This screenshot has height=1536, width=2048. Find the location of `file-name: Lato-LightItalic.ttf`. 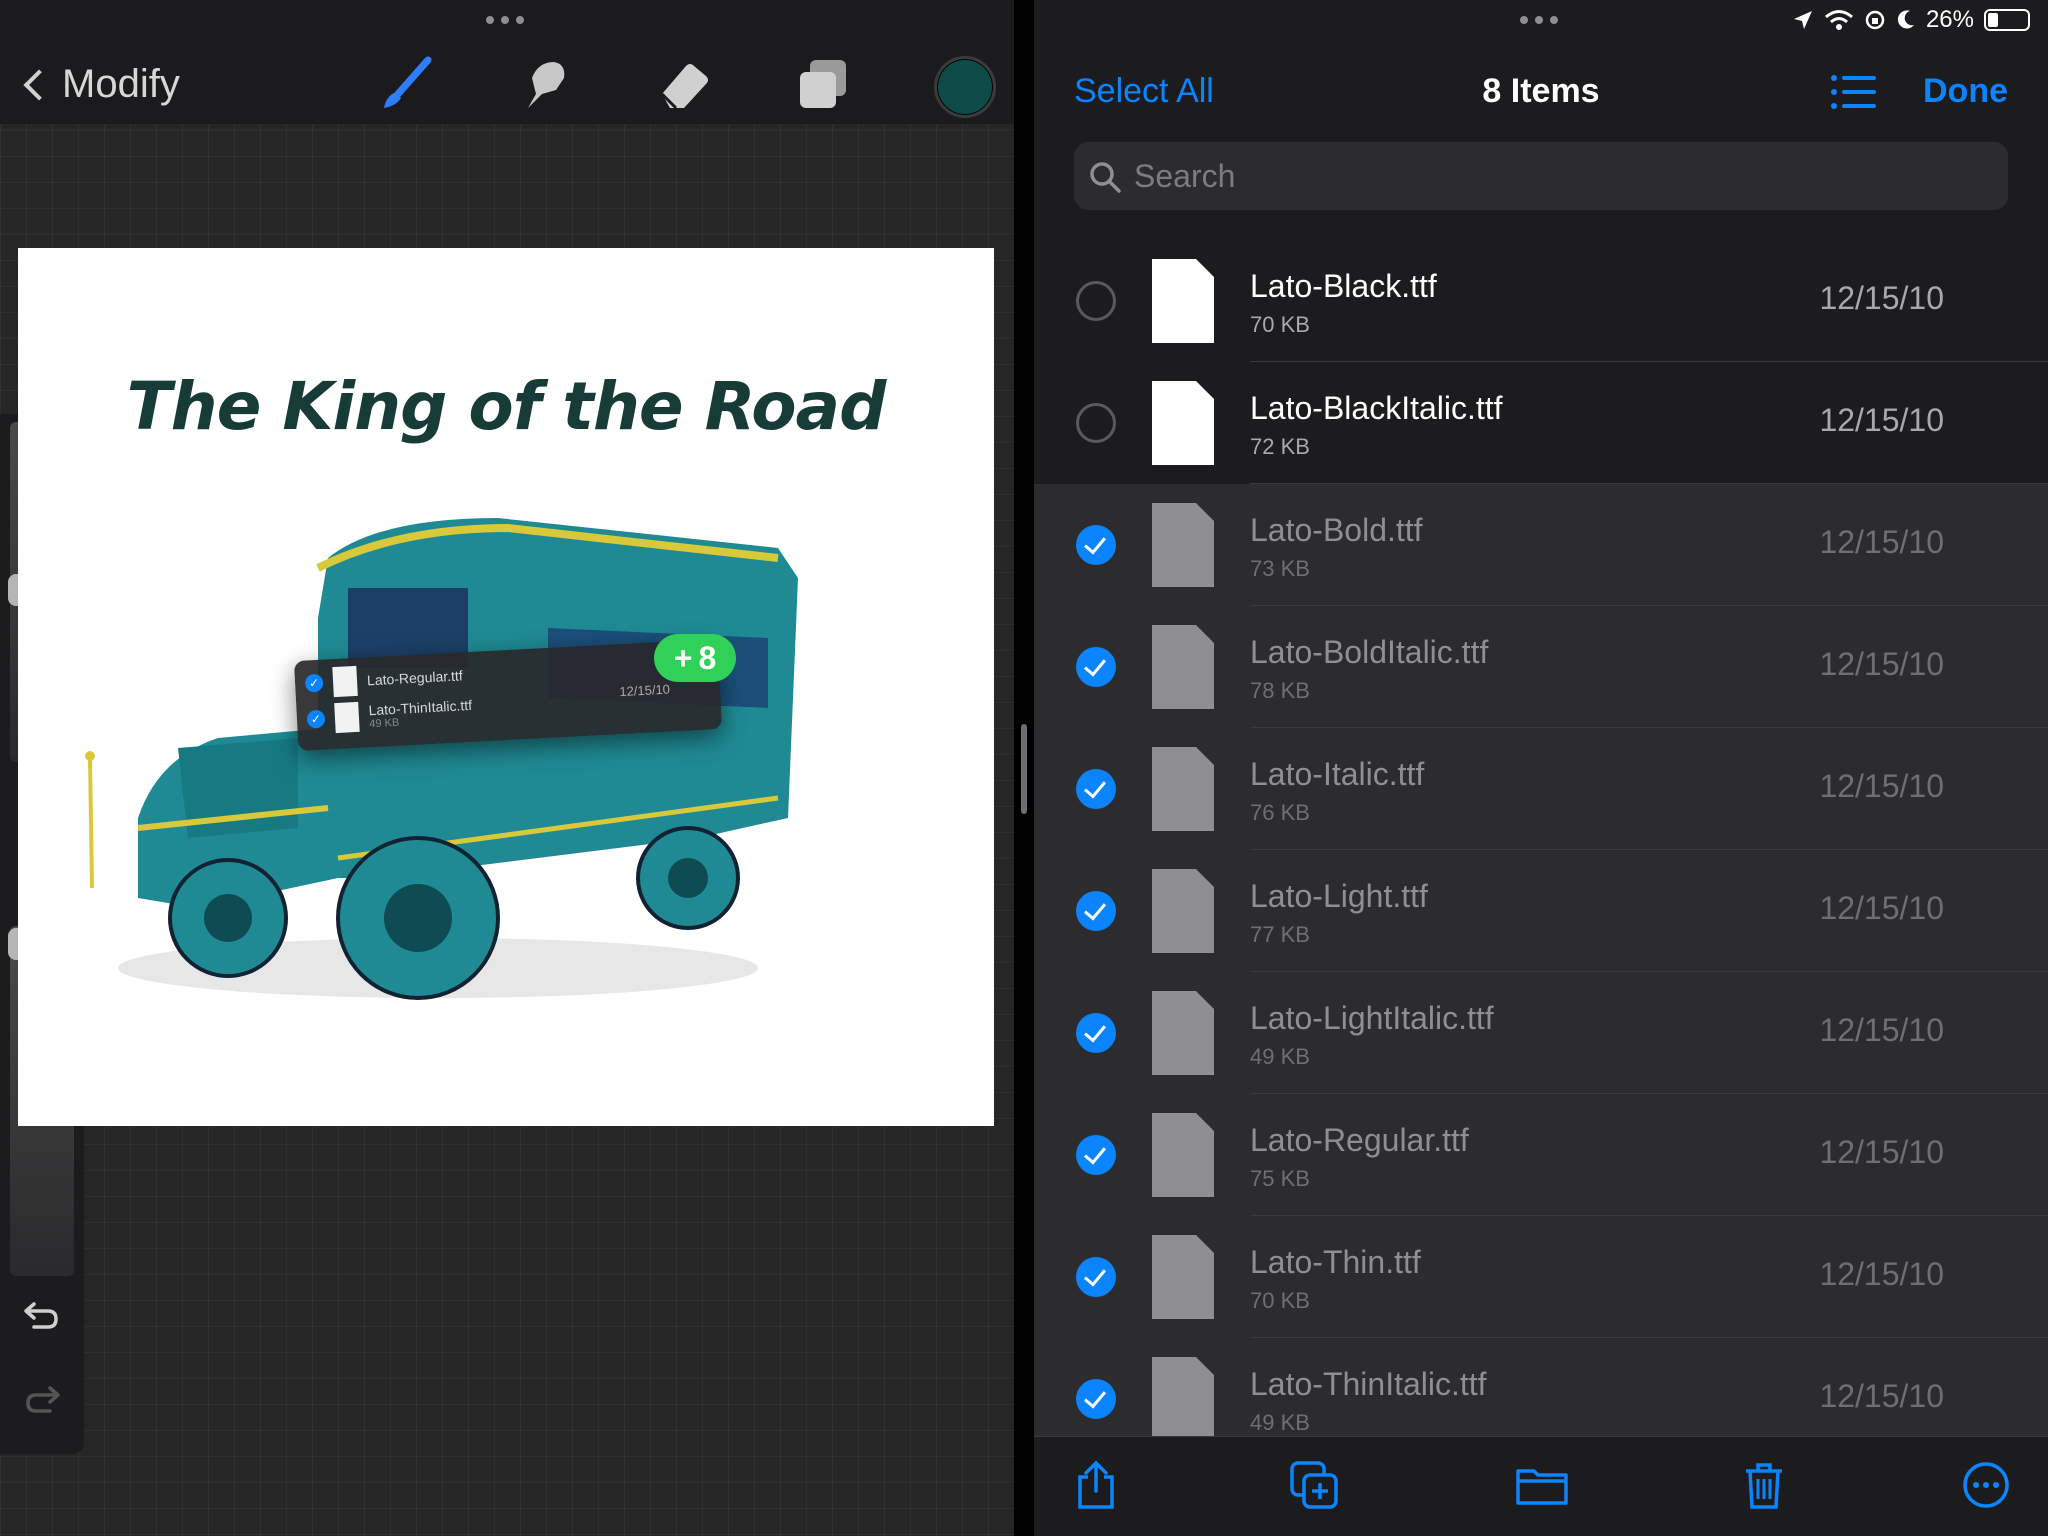

file-name: Lato-LightItalic.ttf is located at coordinates (1372, 1018).